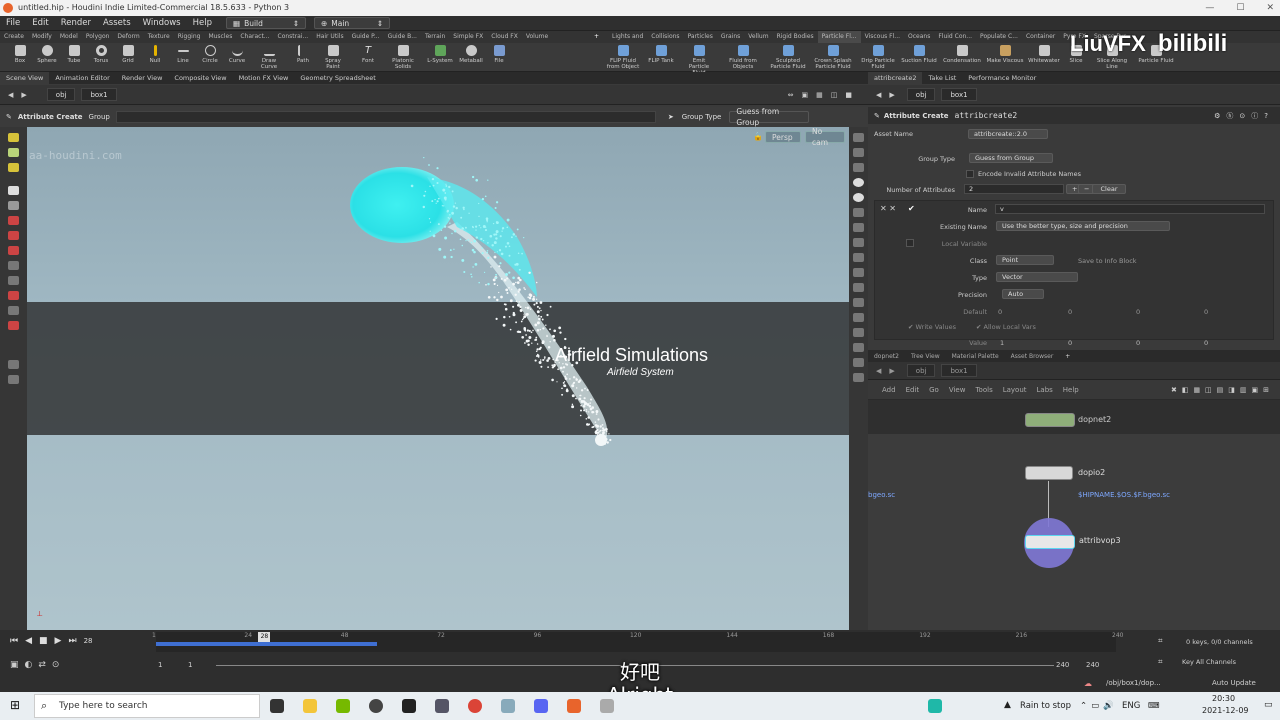  What do you see at coordinates (40, 23) in the screenshot?
I see `menu-edit: Edit` at bounding box center [40, 23].